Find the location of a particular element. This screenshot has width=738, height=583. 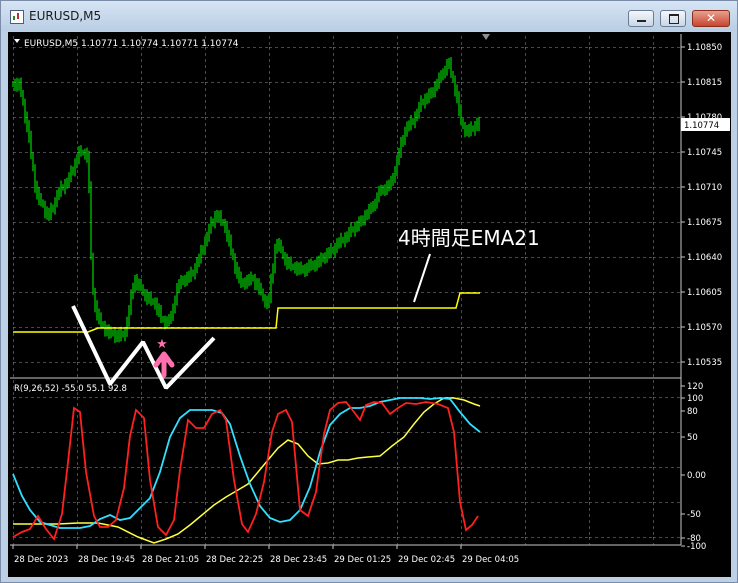

price-tick-label: 1.10815 is located at coordinates (704, 83).